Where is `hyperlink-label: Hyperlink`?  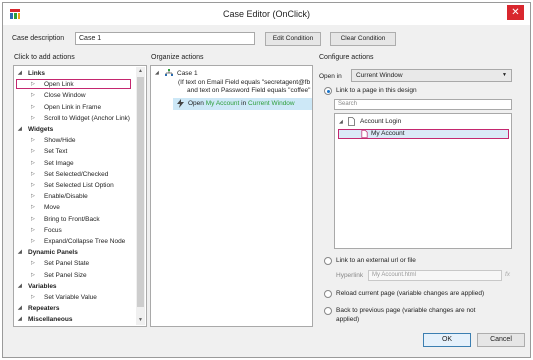
hyperlink-label: Hyperlink is located at coordinates (350, 275).